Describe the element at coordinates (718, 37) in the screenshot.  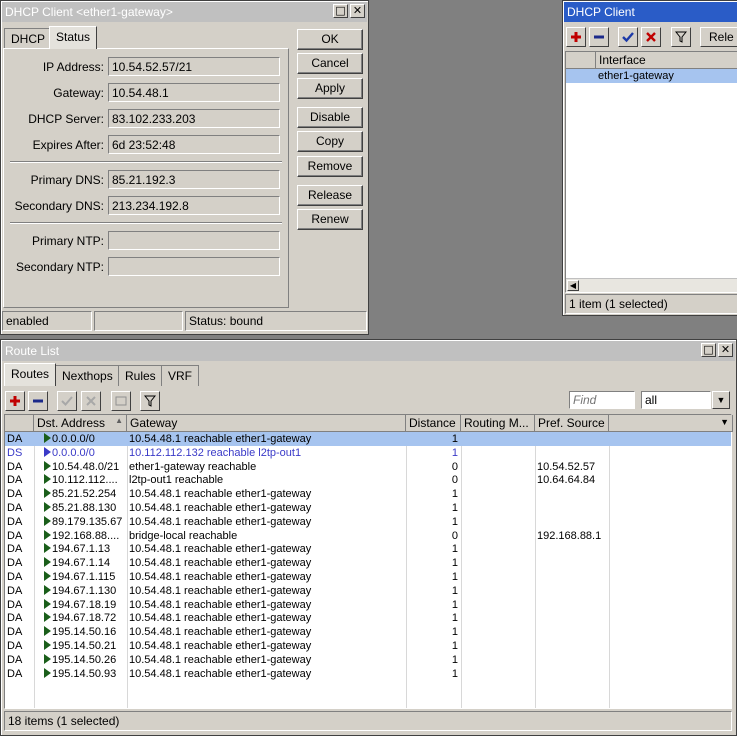
I see `release-button-partial: Rele` at that location.